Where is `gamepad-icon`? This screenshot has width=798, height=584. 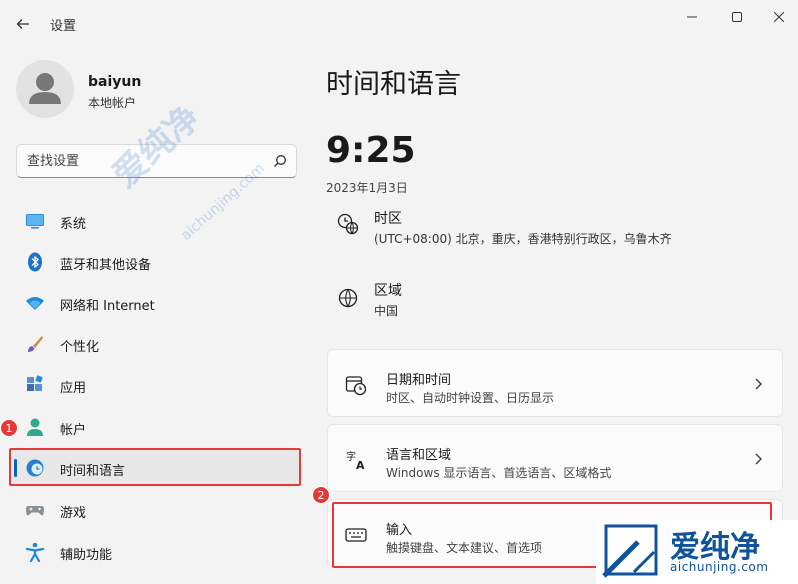
gamepad-icon is located at coordinates (35, 511).